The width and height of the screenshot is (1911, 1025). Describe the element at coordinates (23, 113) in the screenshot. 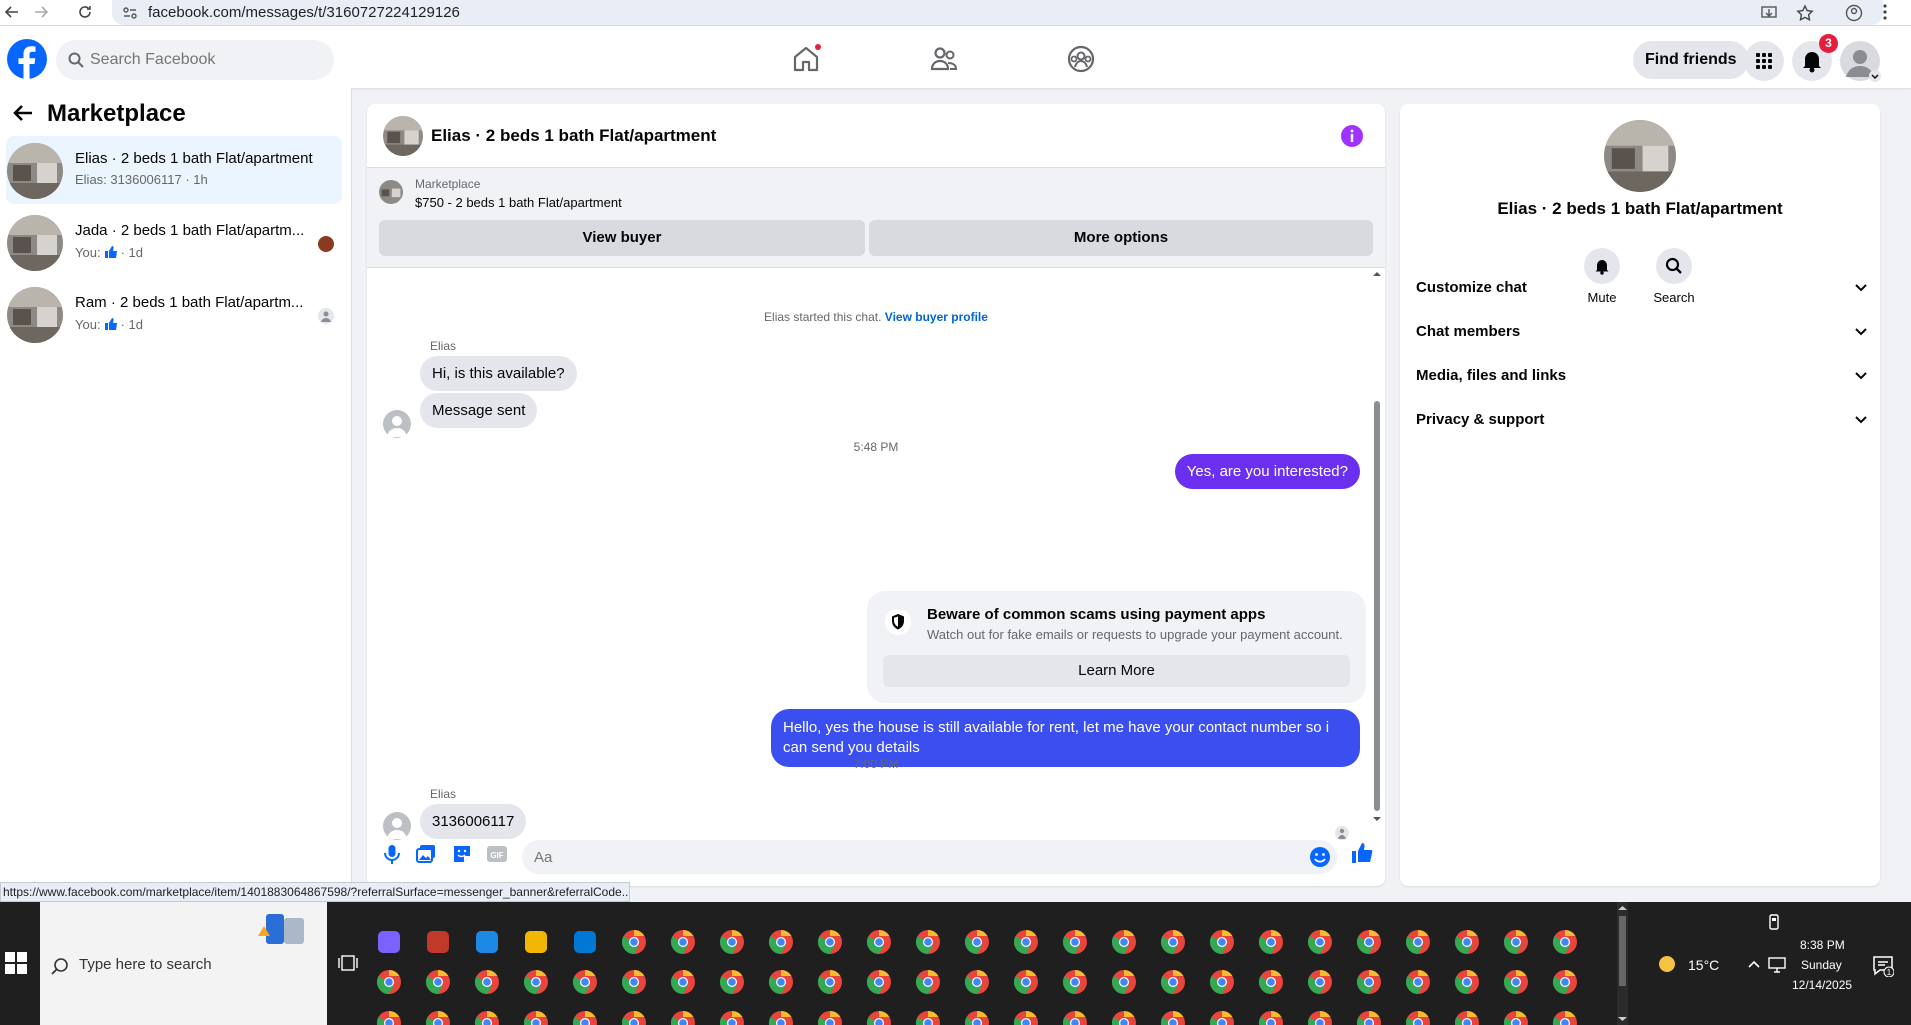

I see `back-arrow-icon` at that location.